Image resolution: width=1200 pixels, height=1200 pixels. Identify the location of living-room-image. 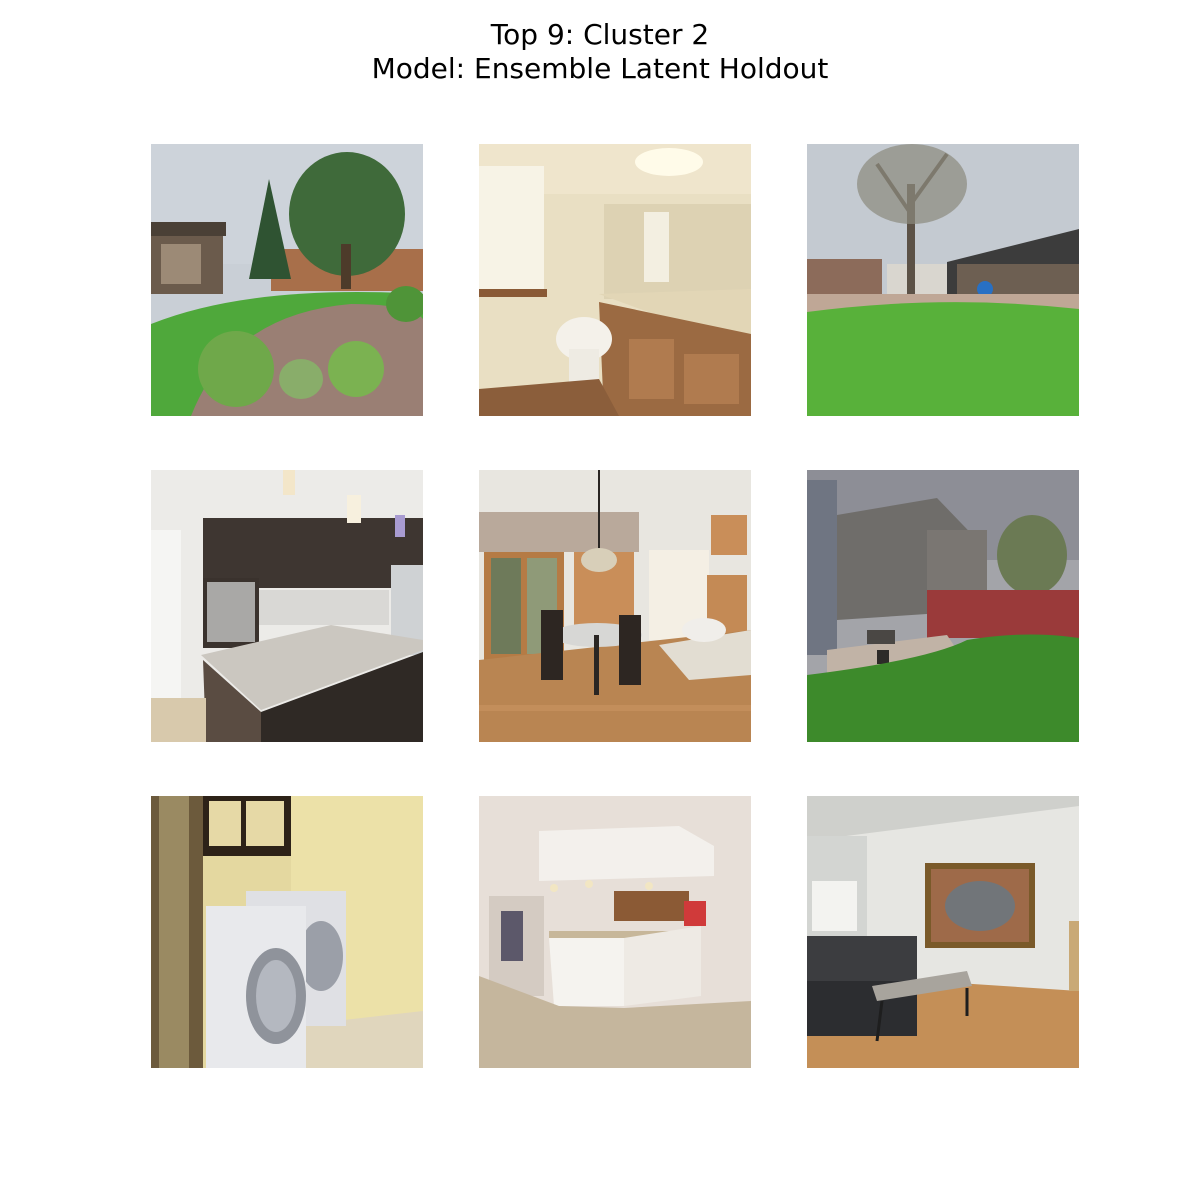
(943, 932).